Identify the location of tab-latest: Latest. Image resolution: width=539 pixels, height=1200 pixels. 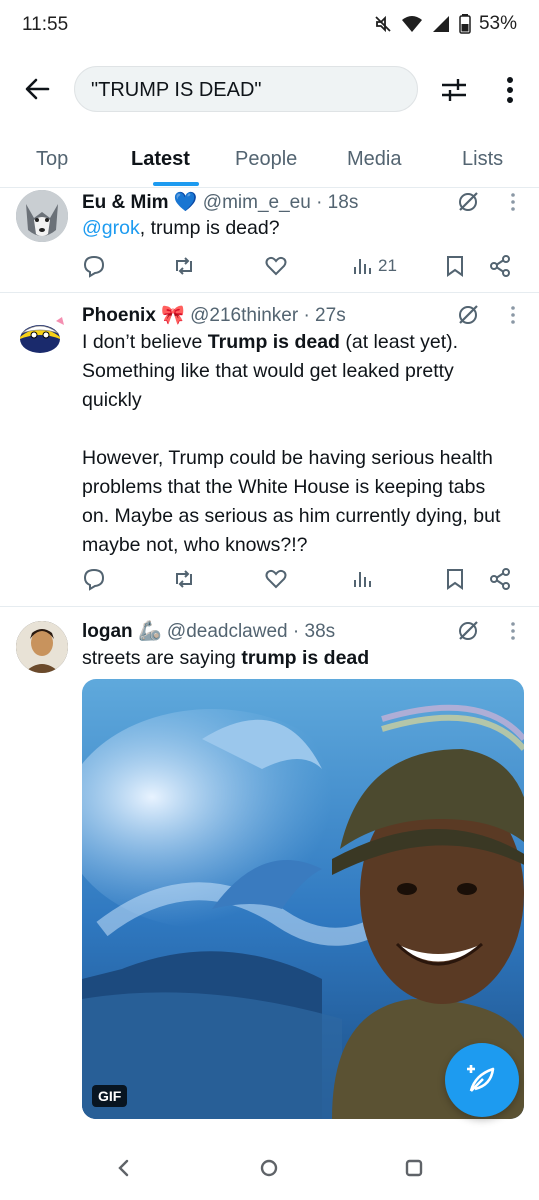
(160, 159).